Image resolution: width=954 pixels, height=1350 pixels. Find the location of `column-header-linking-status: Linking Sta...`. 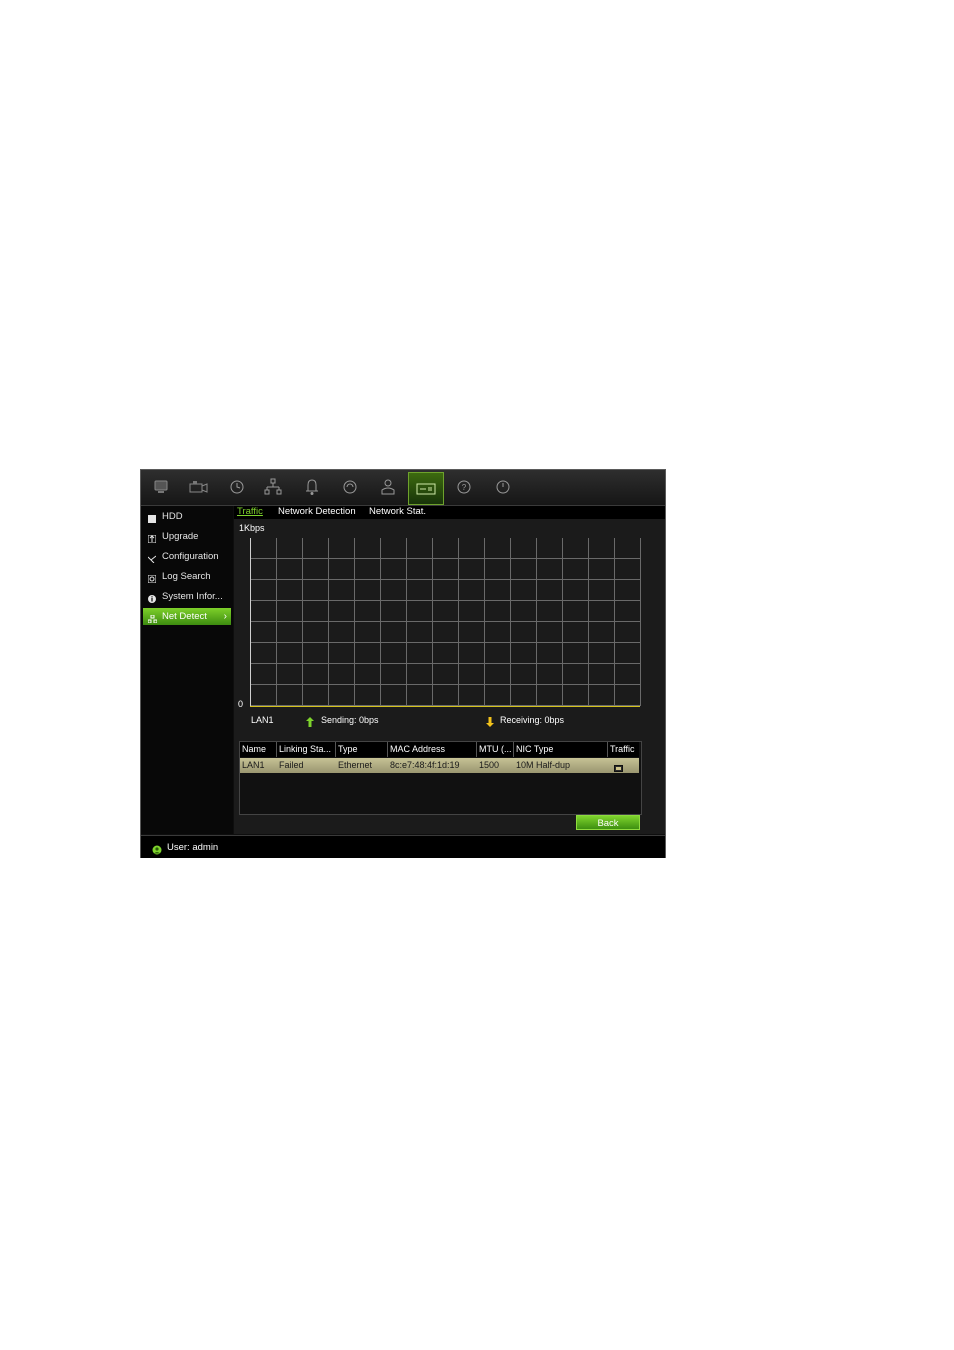

column-header-linking-status: Linking Sta... is located at coordinates (306, 749).